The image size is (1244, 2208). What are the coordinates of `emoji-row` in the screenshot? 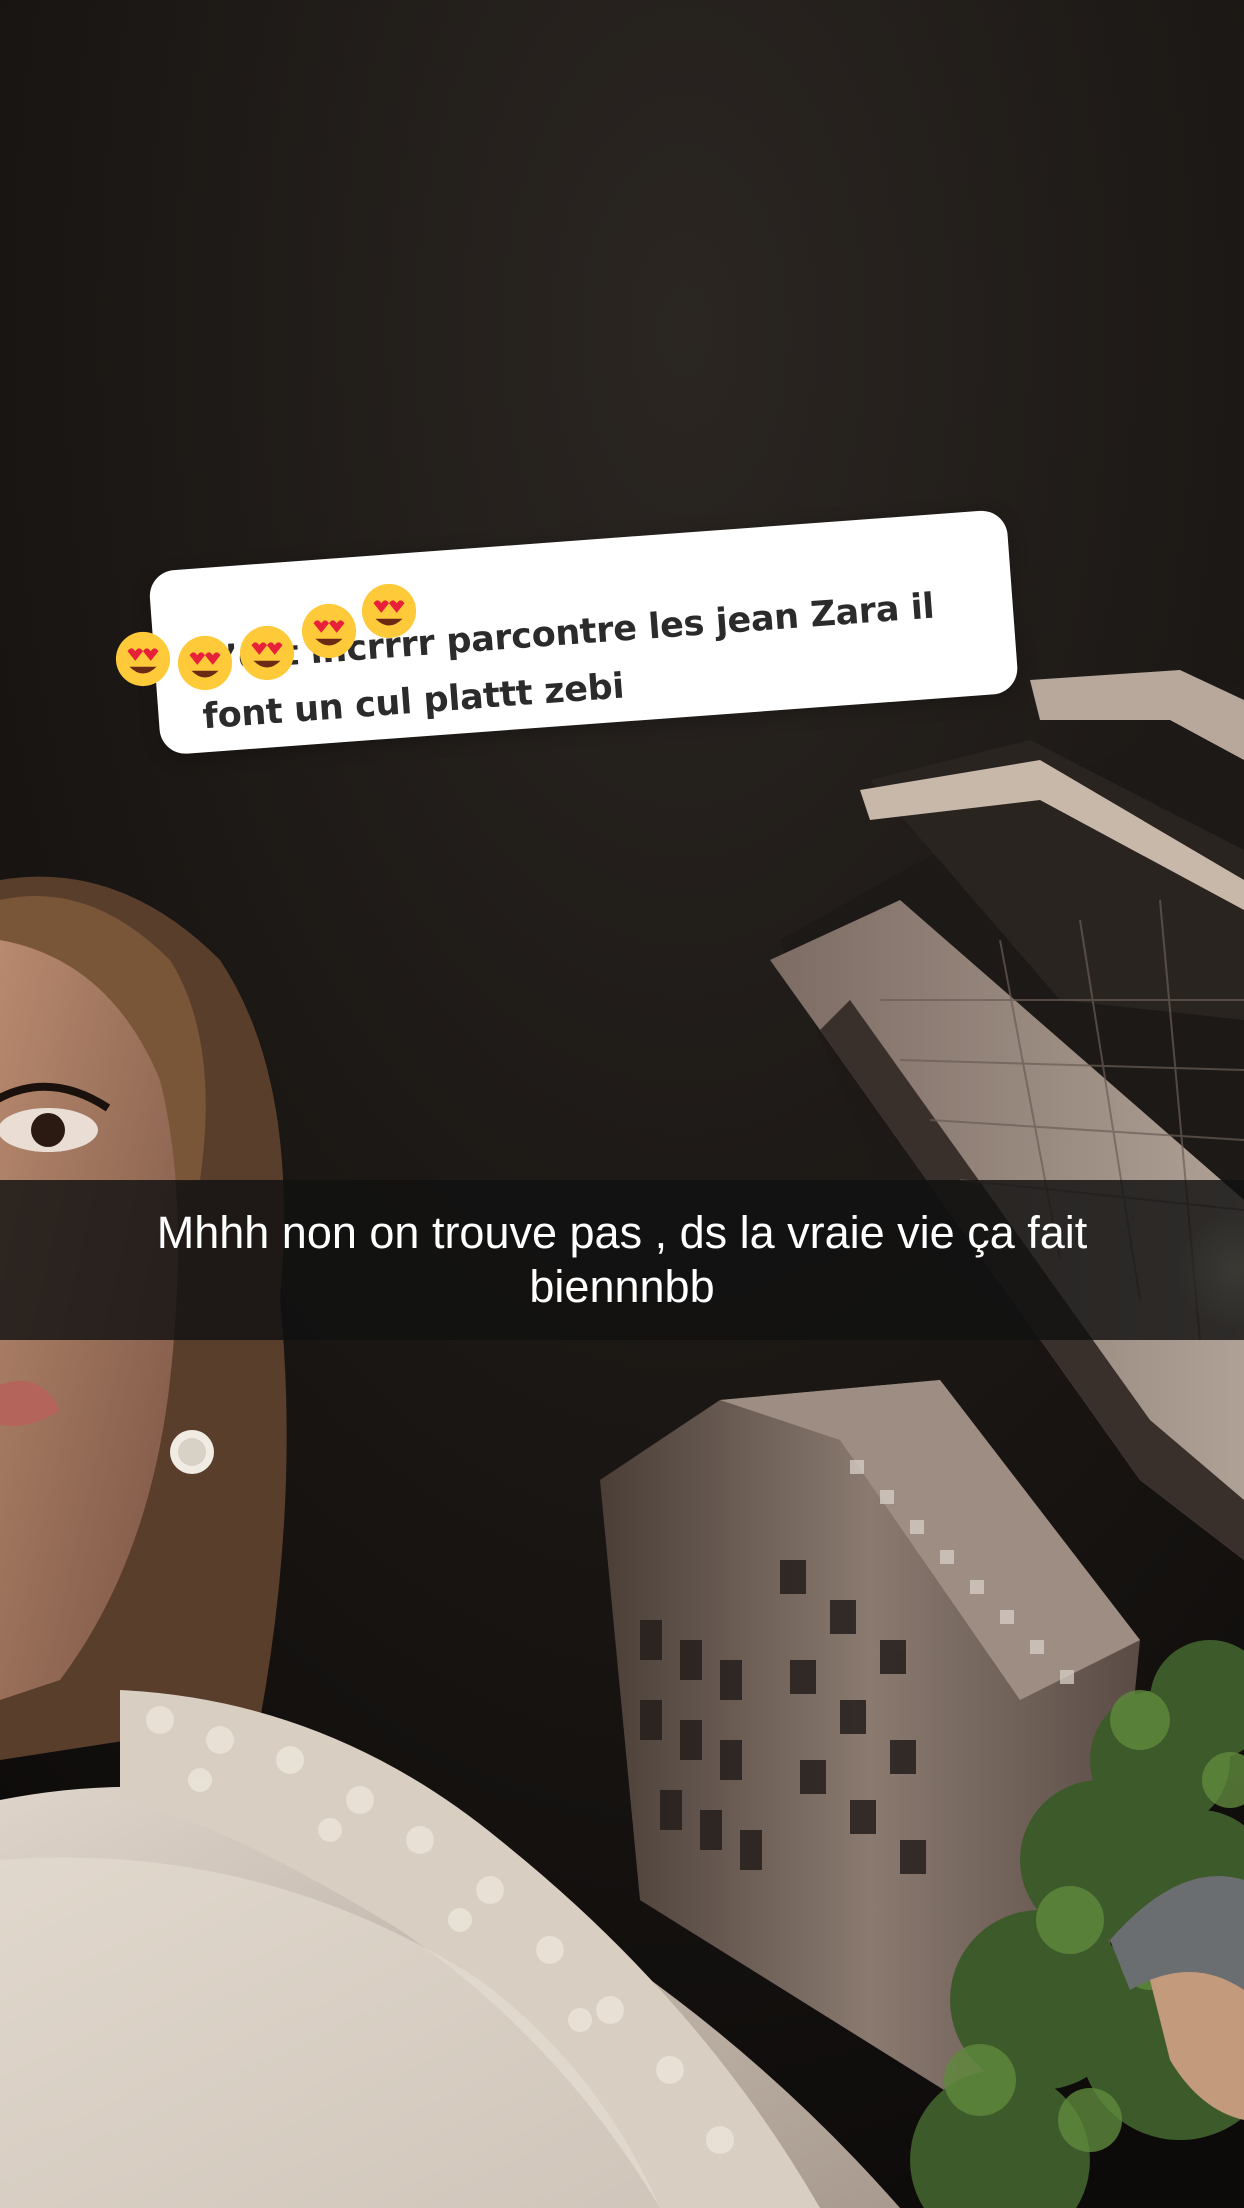 It's located at (272, 642).